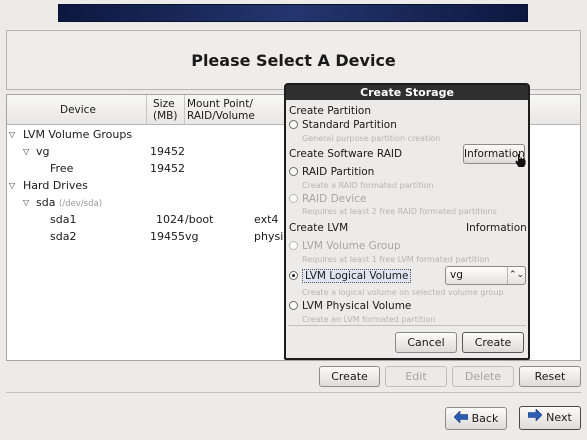 The width and height of the screenshot is (587, 440). I want to click on radio-lvm-logical-volume: LVM Logical Volume, so click(350, 276).